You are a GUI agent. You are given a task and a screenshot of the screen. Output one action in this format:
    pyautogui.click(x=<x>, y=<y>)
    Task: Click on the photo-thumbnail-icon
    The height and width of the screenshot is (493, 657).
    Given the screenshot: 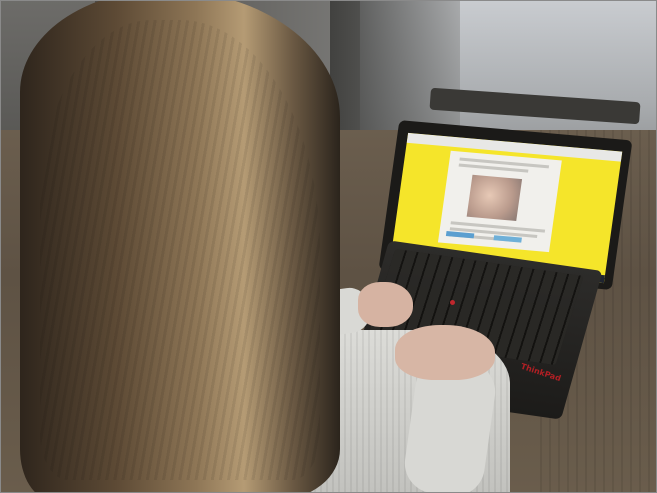 What is the action you would take?
    pyautogui.click(x=494, y=198)
    